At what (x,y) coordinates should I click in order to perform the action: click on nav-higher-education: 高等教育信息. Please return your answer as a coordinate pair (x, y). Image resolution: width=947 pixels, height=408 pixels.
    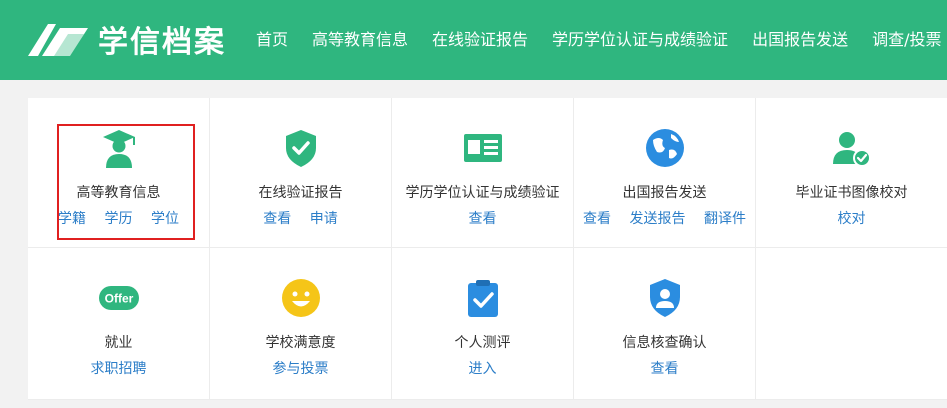
    Looking at the image, I should click on (360, 40).